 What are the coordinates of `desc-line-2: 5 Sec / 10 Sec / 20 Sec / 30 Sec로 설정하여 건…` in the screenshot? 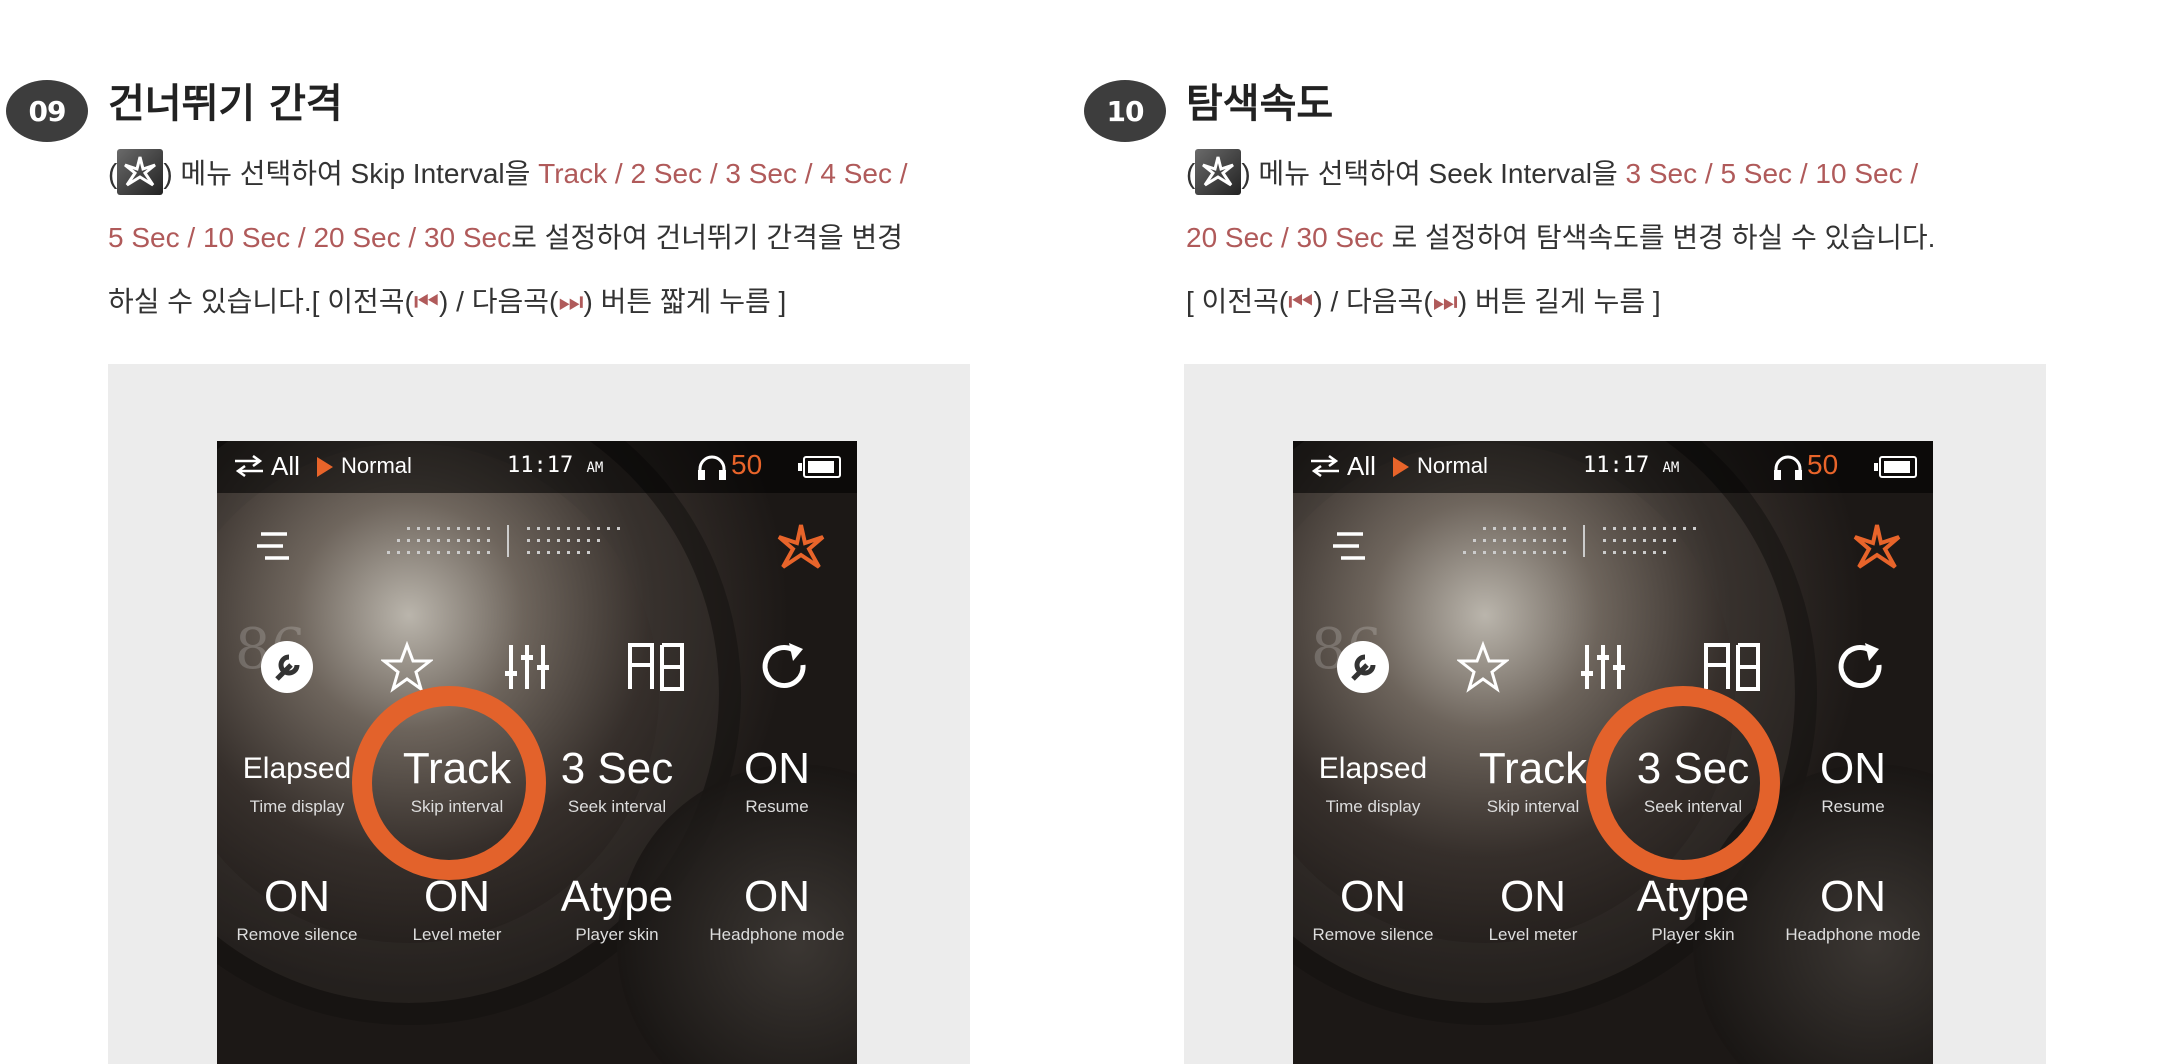 It's located at (505, 237).